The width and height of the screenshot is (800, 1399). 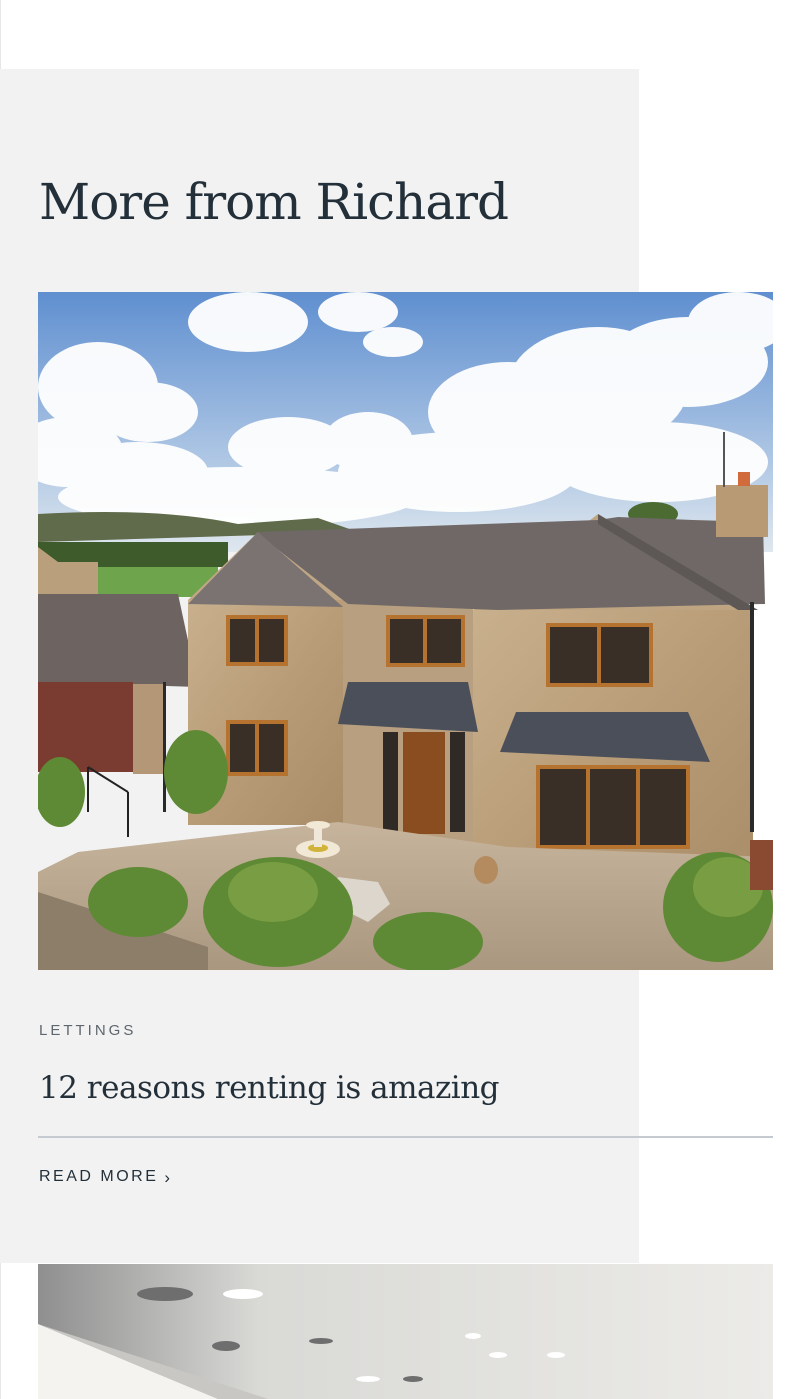 What do you see at coordinates (167, 1177) in the screenshot?
I see `chevron-right-icon: ›` at bounding box center [167, 1177].